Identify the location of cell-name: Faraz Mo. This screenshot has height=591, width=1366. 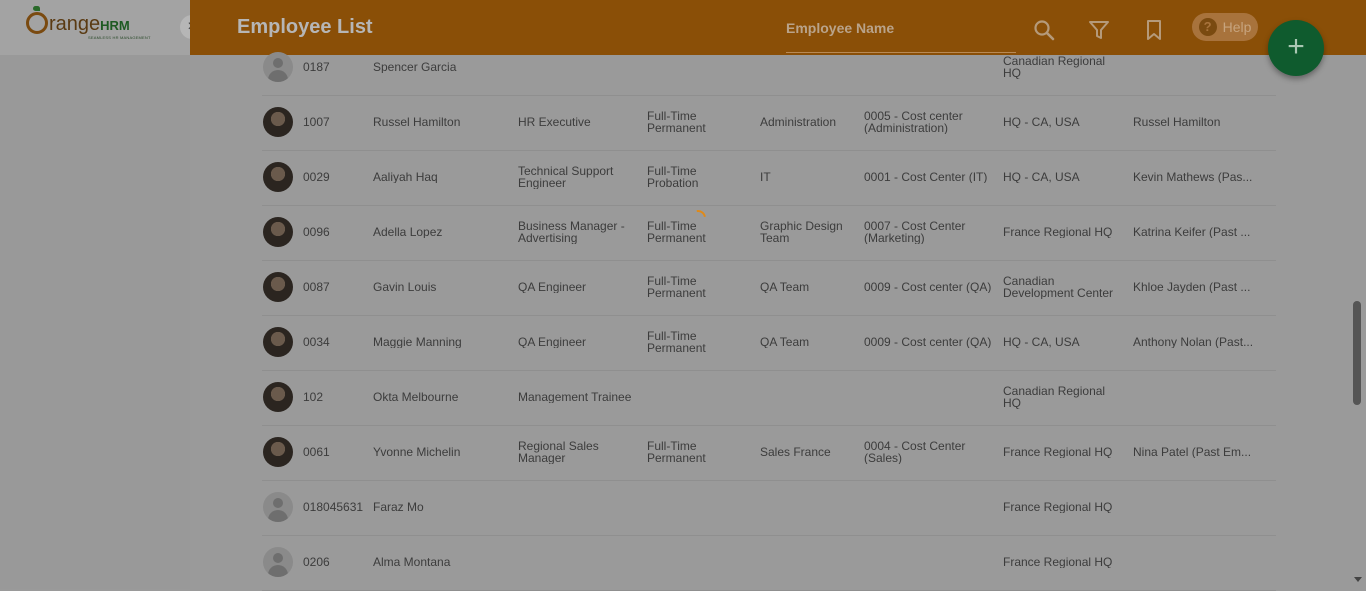
(398, 507).